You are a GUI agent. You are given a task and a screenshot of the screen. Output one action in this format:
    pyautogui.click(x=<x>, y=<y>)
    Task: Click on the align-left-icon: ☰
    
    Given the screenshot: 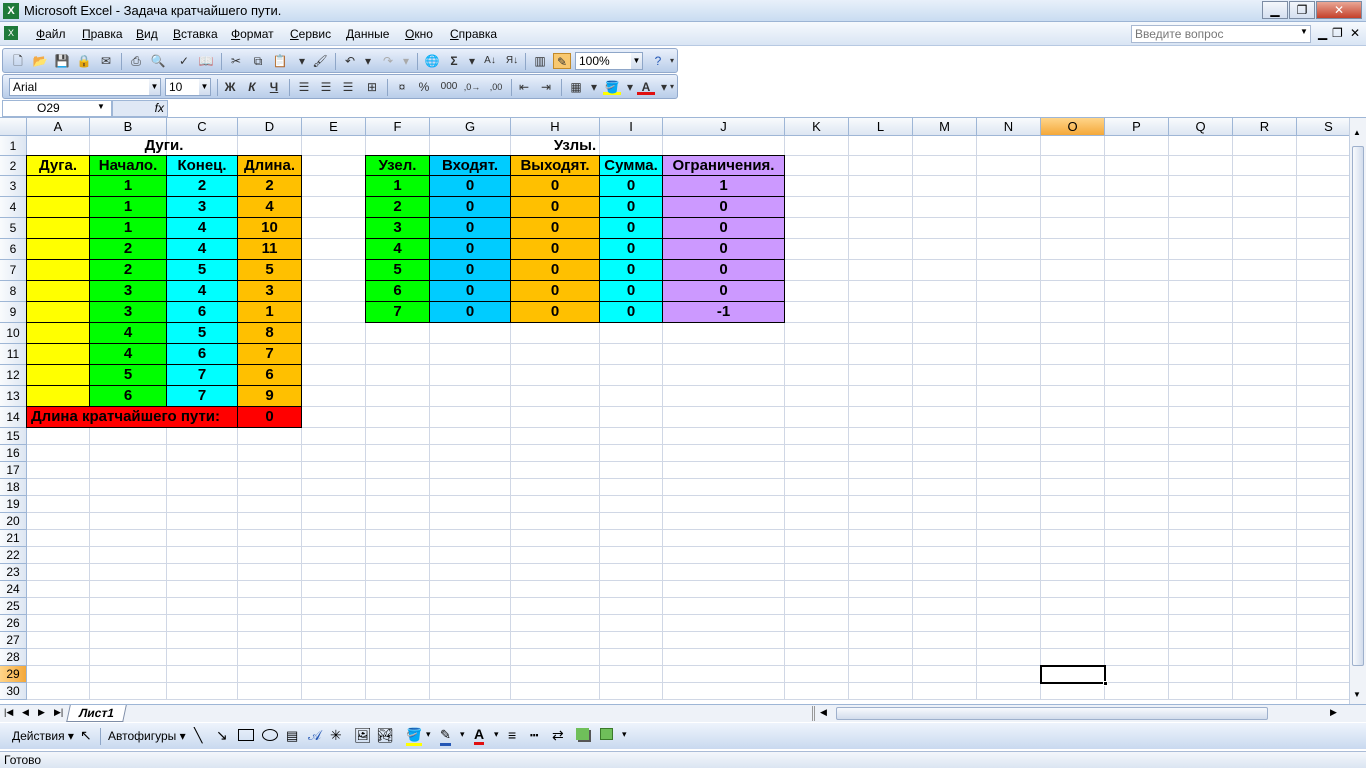 What is the action you would take?
    pyautogui.click(x=304, y=87)
    